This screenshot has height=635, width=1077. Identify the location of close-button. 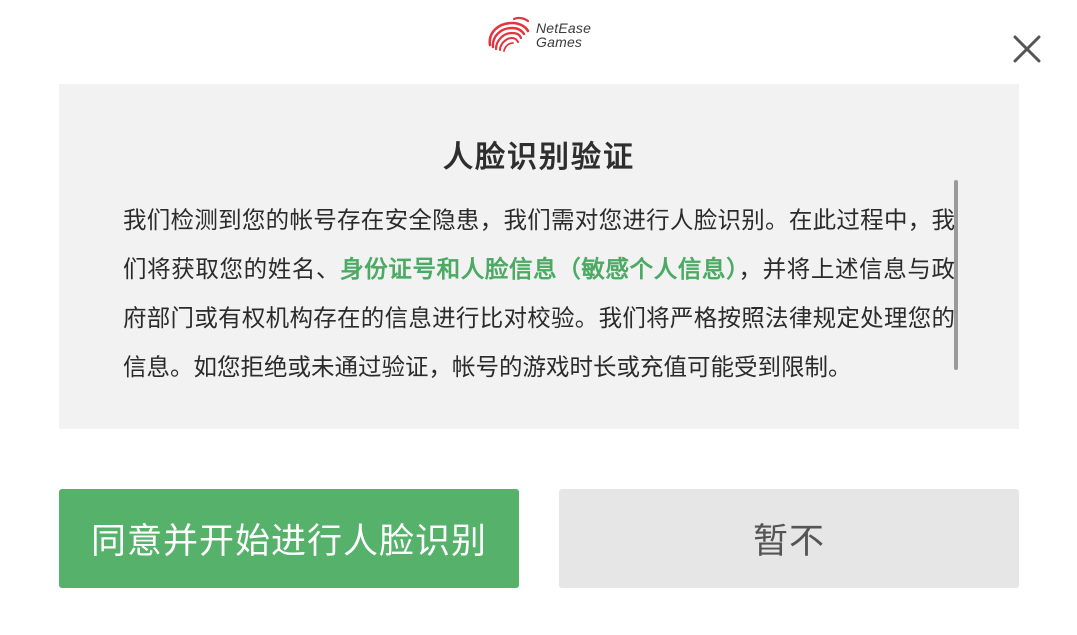
(1027, 49).